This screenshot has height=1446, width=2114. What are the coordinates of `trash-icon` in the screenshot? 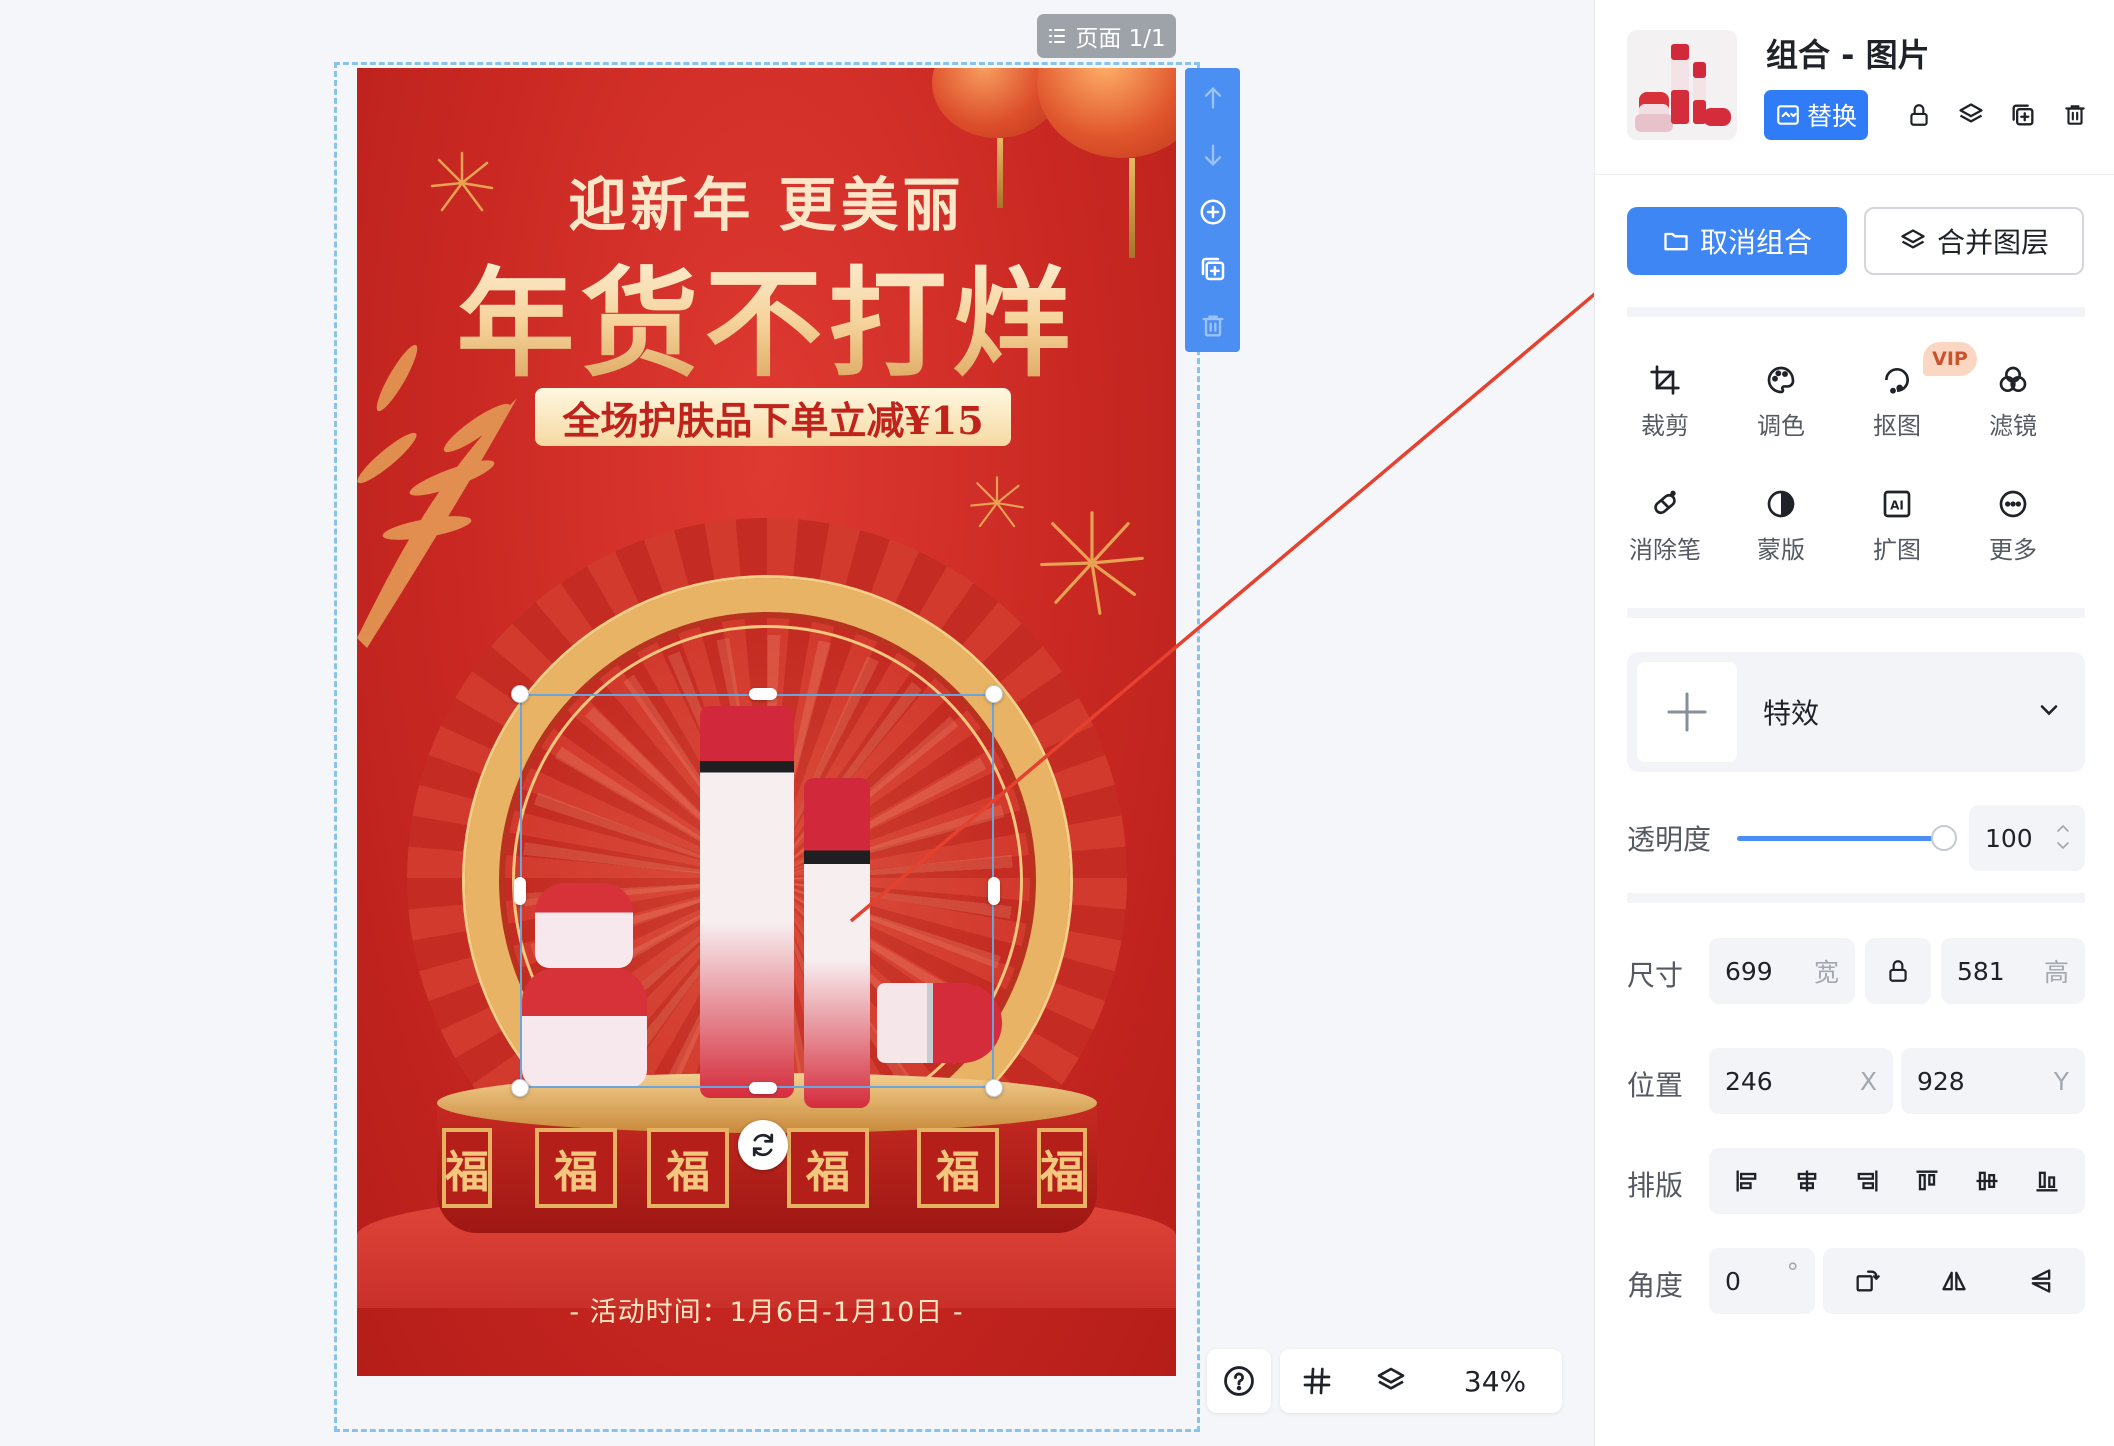 It's located at (1212, 326).